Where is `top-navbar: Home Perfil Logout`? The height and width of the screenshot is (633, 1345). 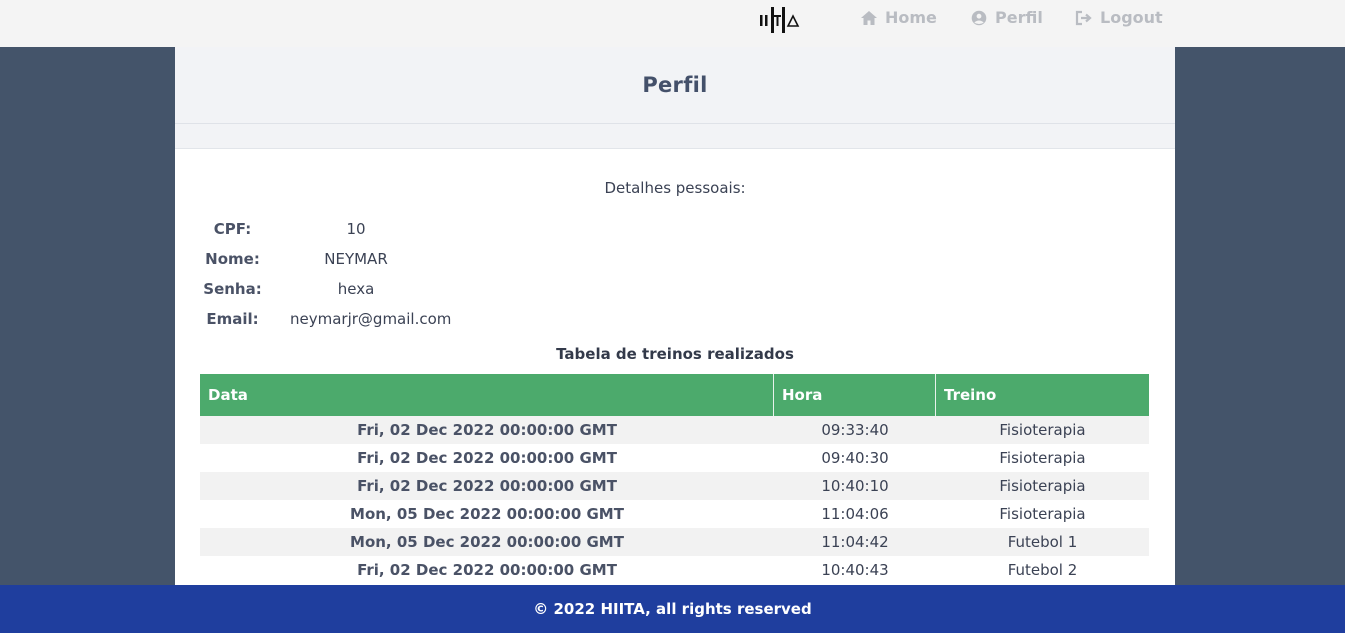 top-navbar: Home Perfil Logout is located at coordinates (672, 23).